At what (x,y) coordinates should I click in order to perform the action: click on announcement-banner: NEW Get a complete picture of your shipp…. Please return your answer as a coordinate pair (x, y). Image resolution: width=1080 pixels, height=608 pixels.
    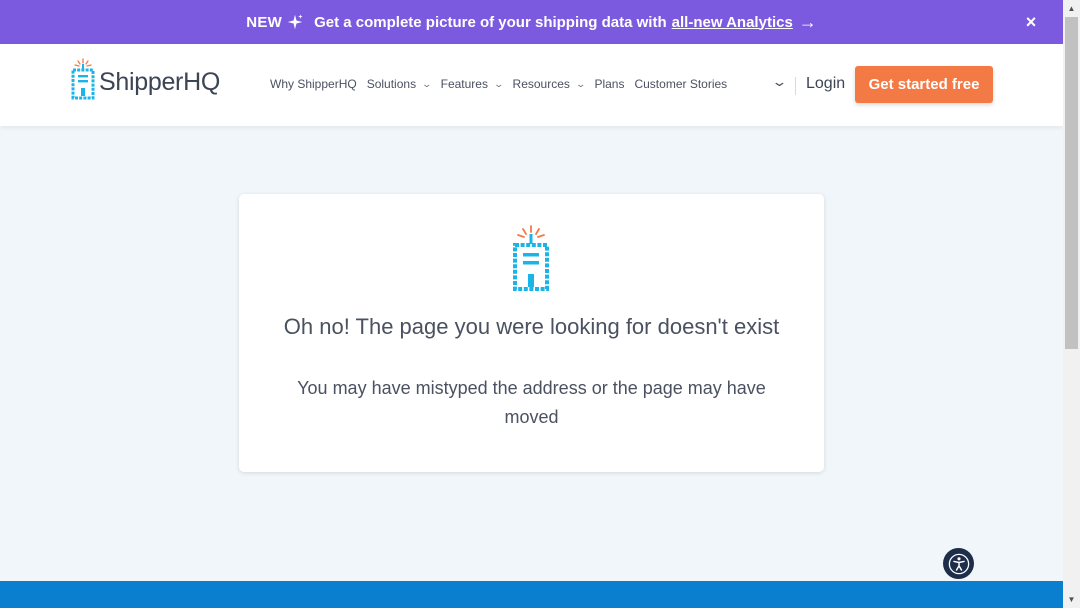
    Looking at the image, I should click on (531, 22).